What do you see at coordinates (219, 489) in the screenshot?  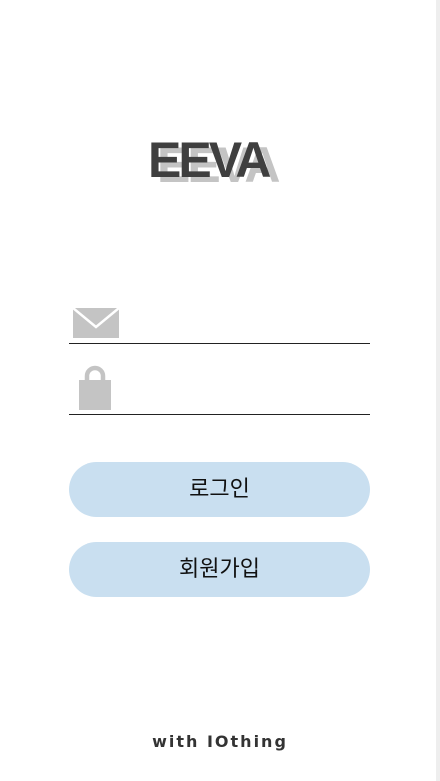 I see `login-button: 로그인` at bounding box center [219, 489].